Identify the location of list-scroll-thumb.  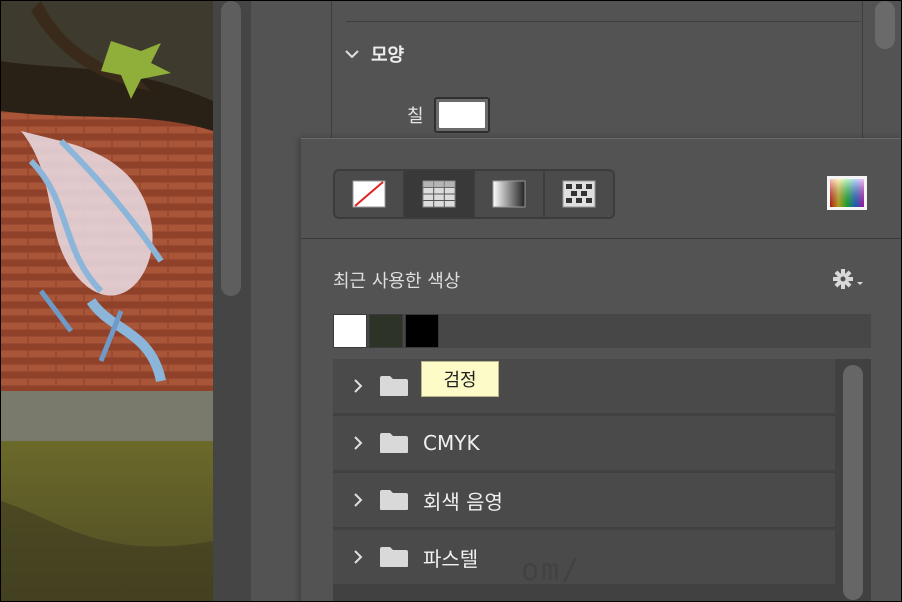
(853, 482).